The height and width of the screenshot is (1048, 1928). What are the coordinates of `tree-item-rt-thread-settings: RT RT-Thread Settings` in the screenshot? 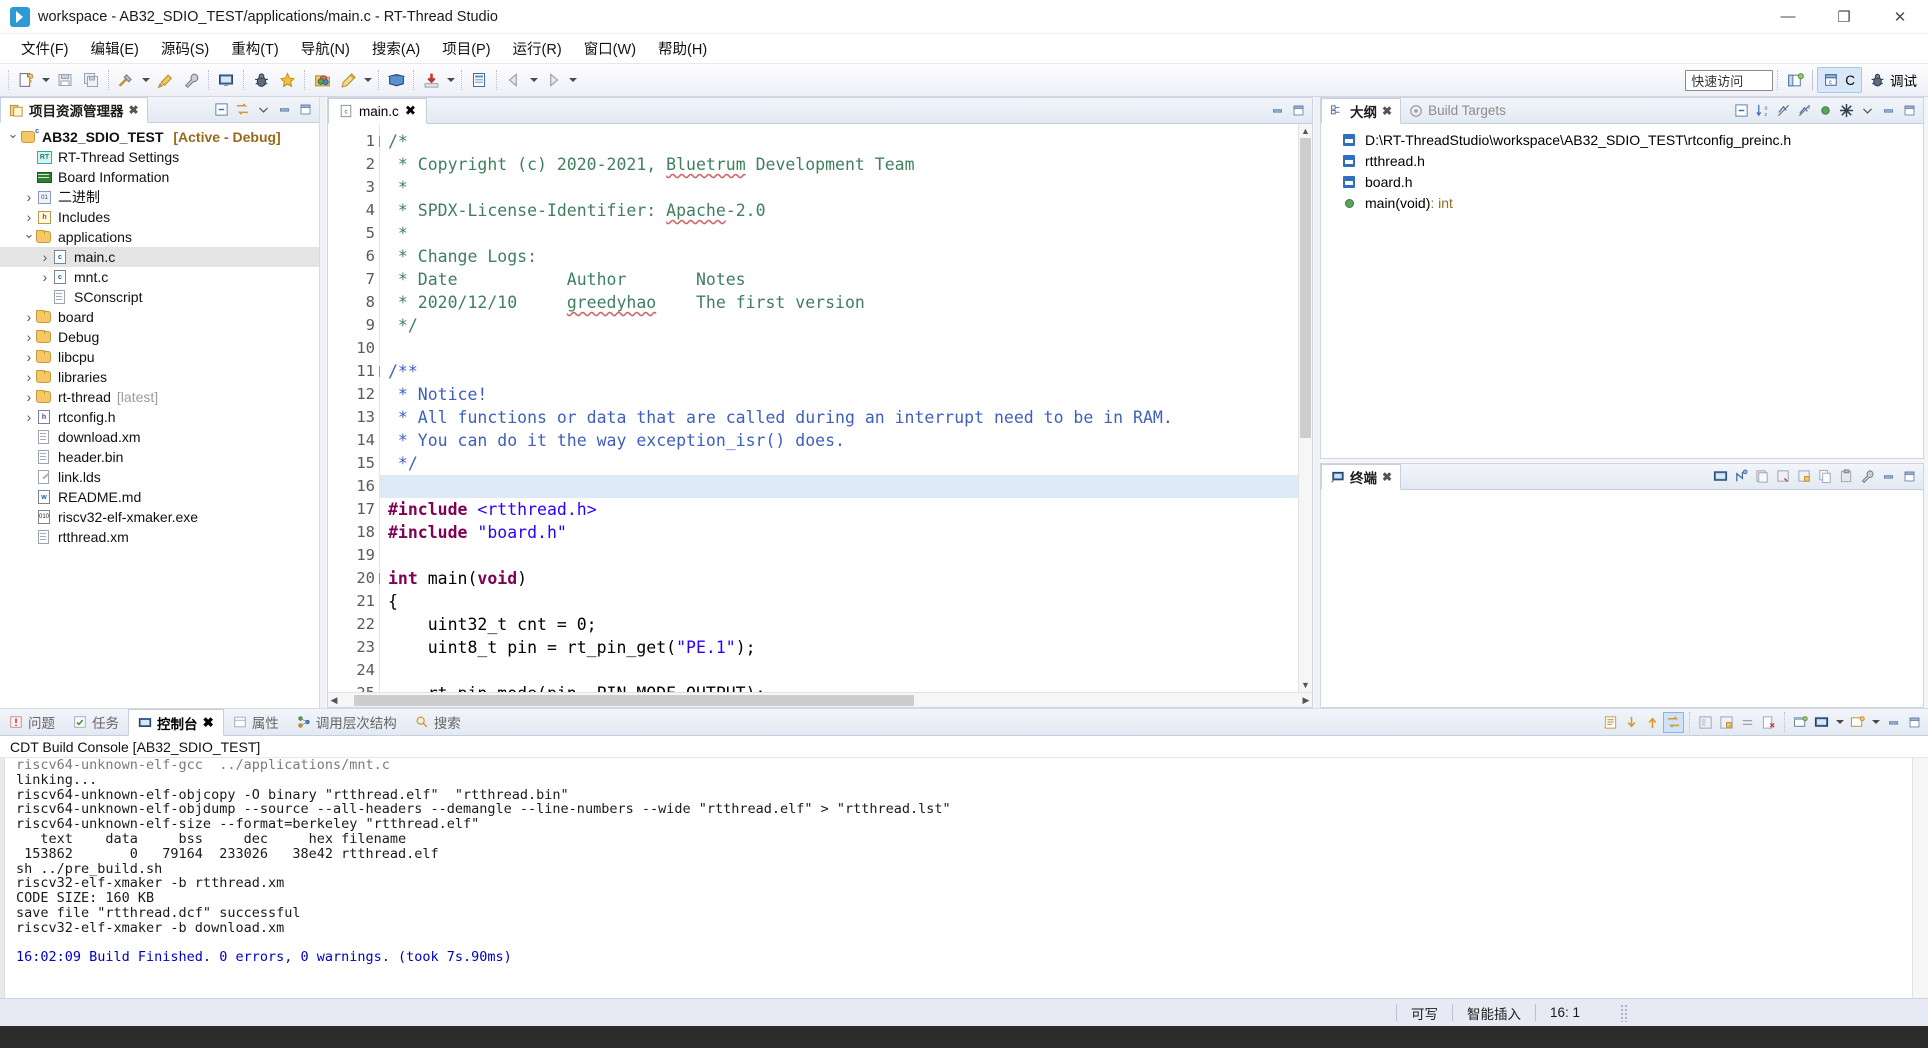 It's located at (159, 157).